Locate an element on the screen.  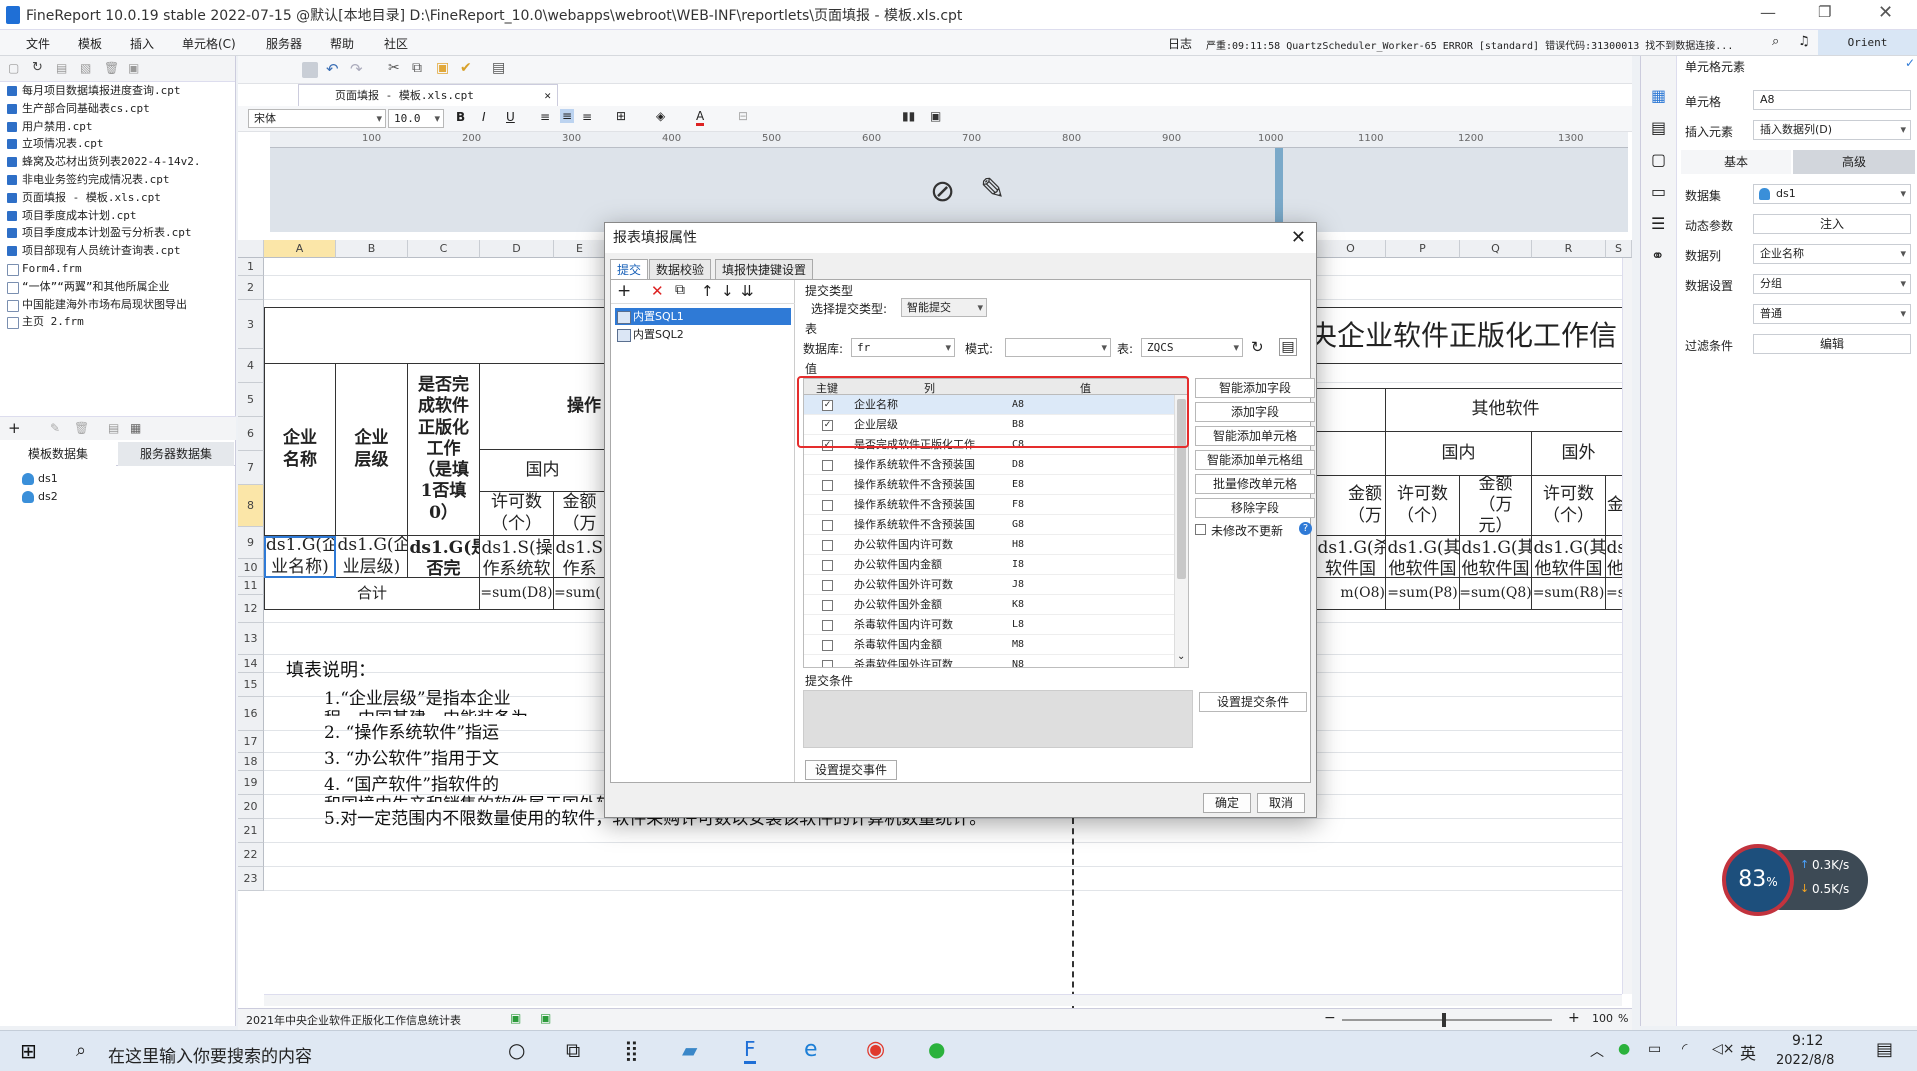
cell-a8: ds1.G(企业名称) is located at coordinates (300, 557).